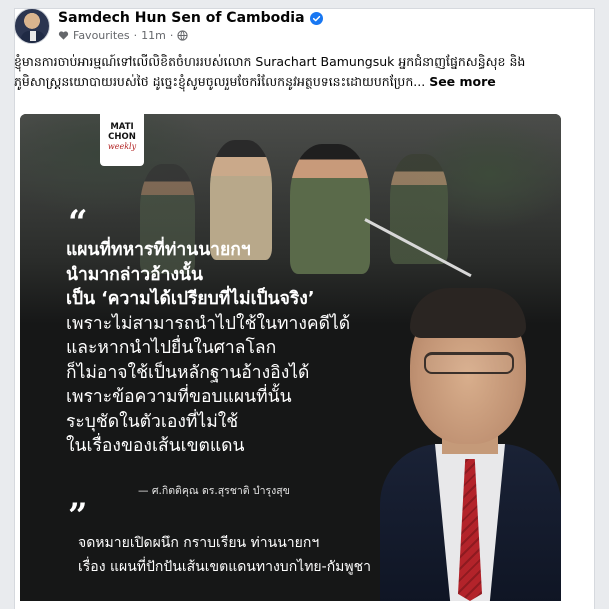  I want to click on quote-line: ในเรื่องของเส้นเขตแดน, so click(155, 446).